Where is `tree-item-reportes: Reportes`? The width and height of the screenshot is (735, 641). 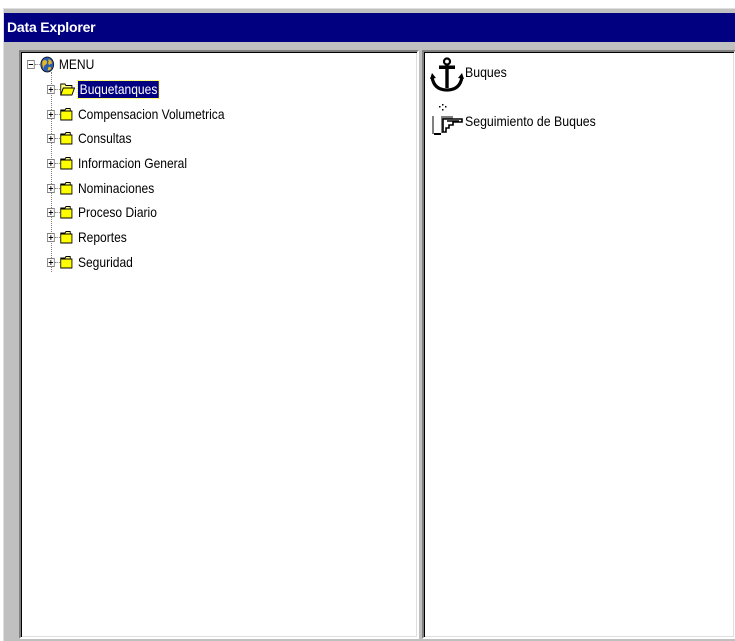 tree-item-reportes: Reportes is located at coordinates (88, 237).